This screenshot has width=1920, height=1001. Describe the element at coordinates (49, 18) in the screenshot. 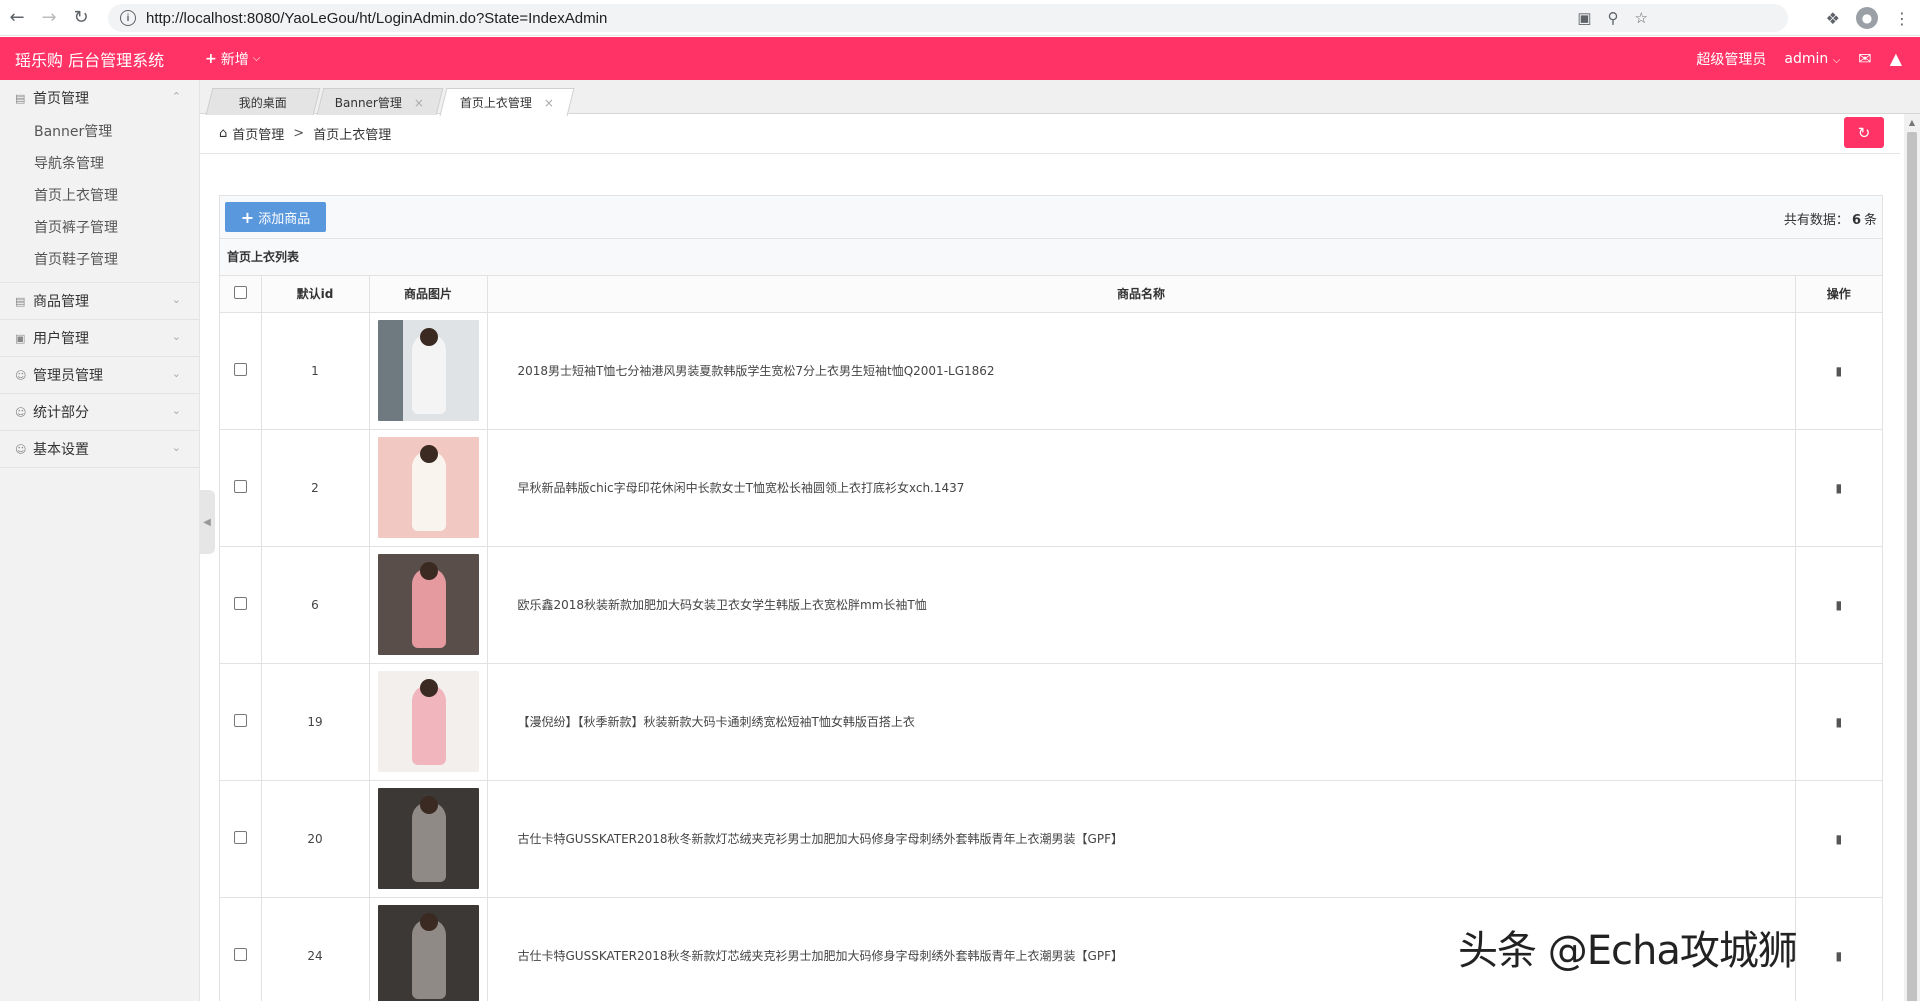

I see `forward-arrow-icon: →` at that location.